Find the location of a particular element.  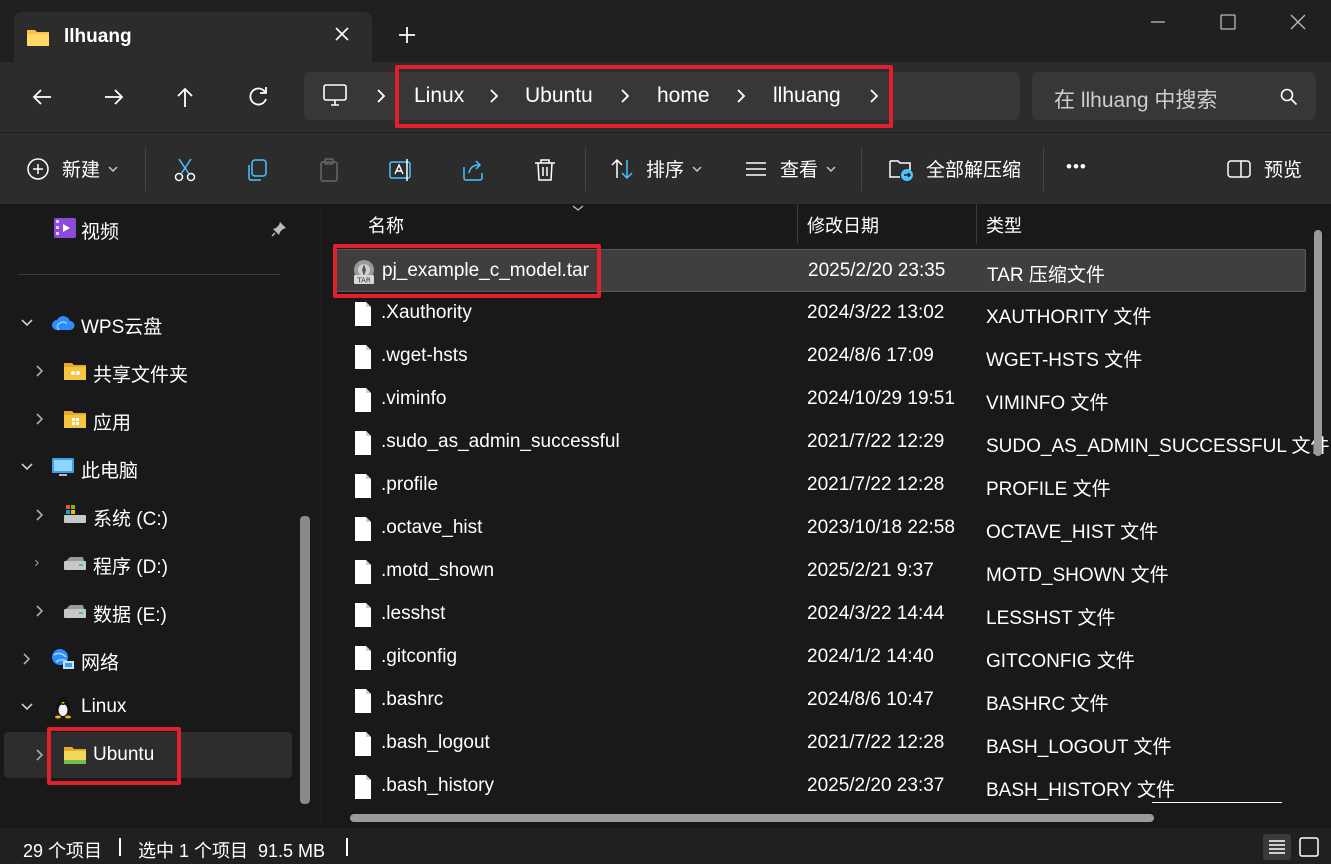

status-divider is located at coordinates (347, 847).